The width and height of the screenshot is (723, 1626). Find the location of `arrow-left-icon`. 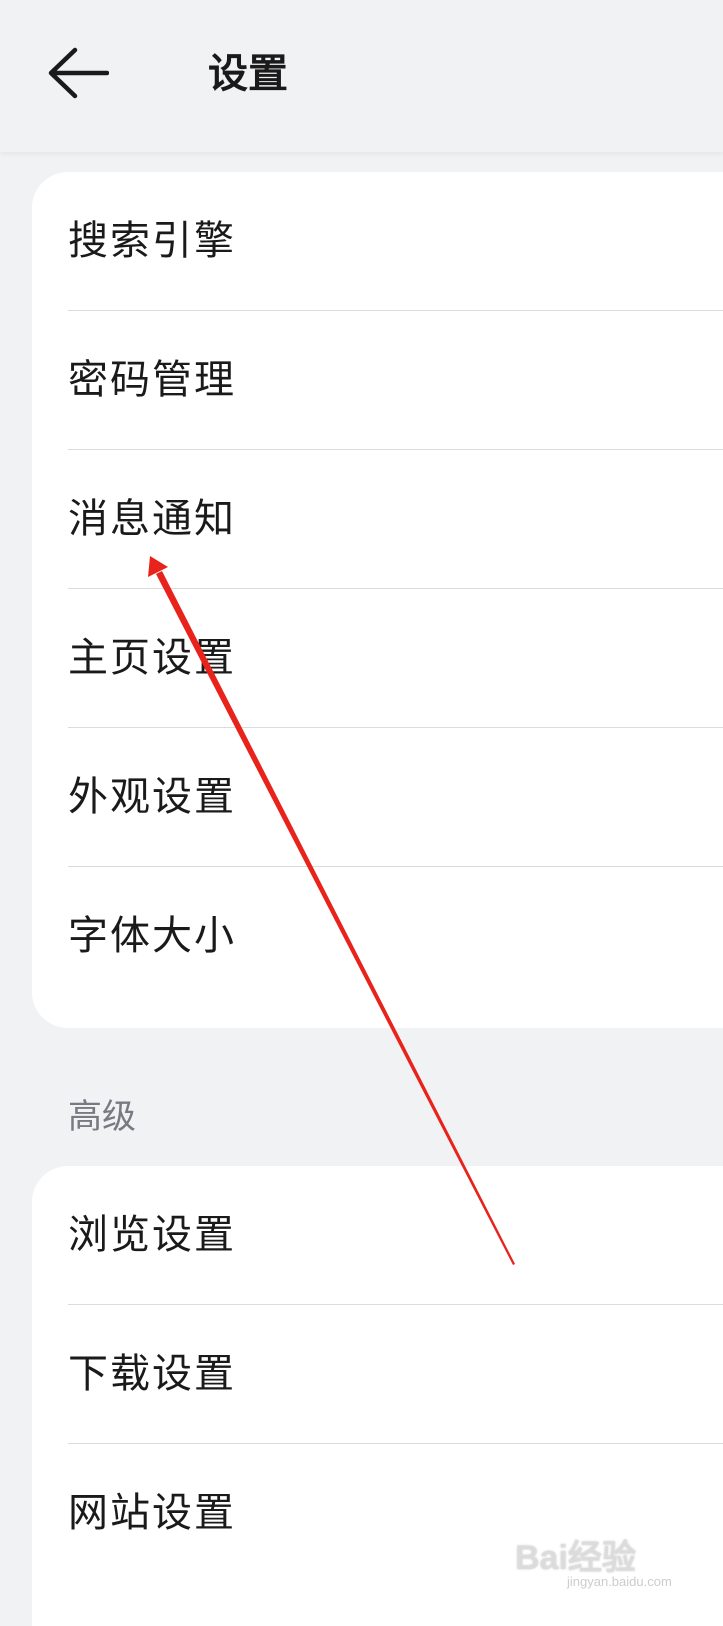

arrow-left-icon is located at coordinates (78, 73).